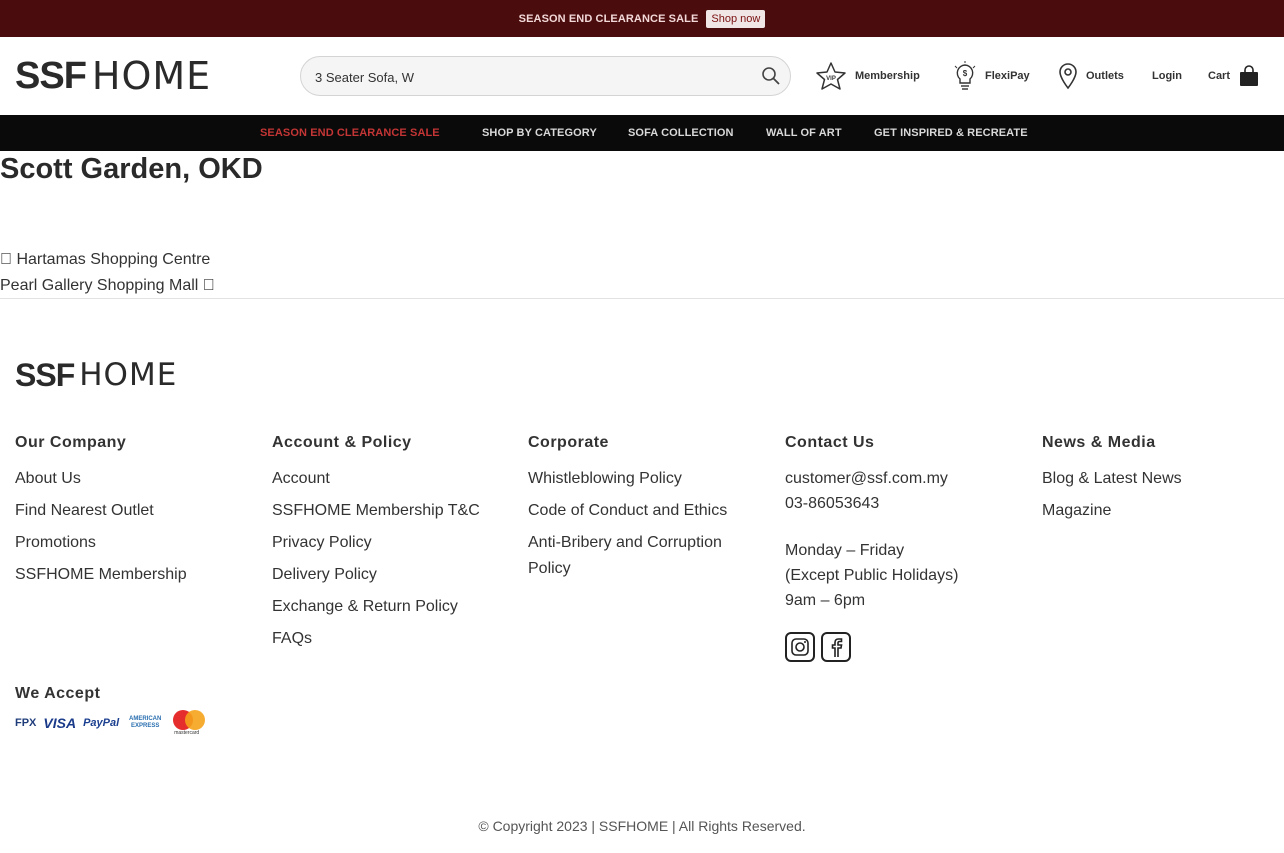 The width and height of the screenshot is (1284, 853). Describe the element at coordinates (45, 375) in the screenshot. I see `footer-logo-ssf-text: SSF` at that location.